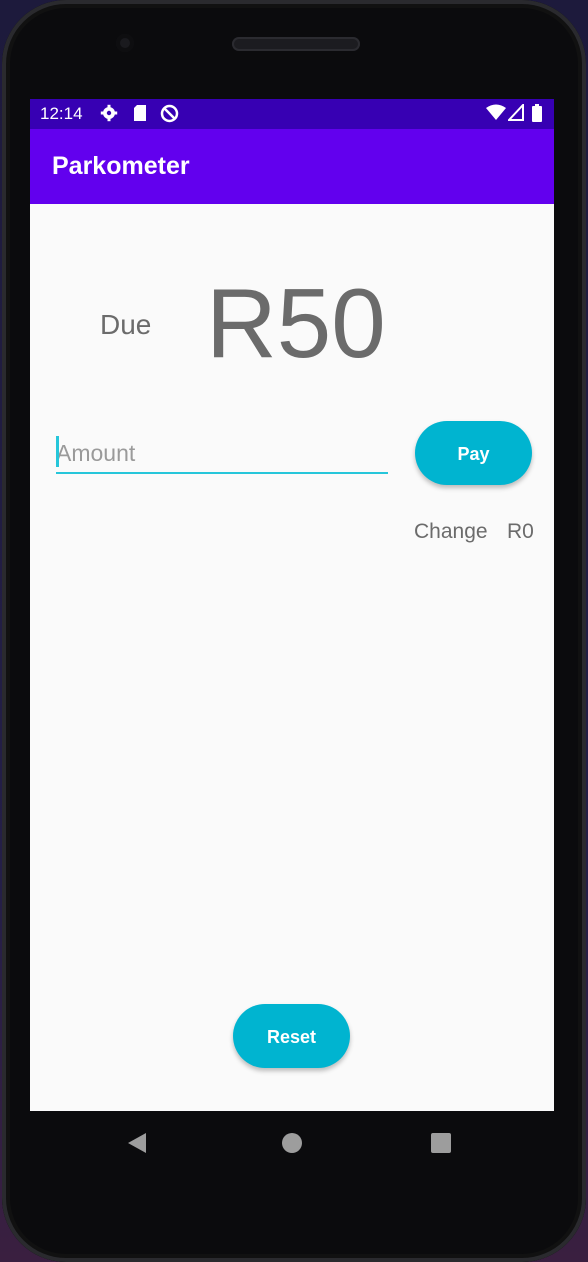 The height and width of the screenshot is (1262, 588). What do you see at coordinates (222, 454) in the screenshot?
I see `amount-input` at bounding box center [222, 454].